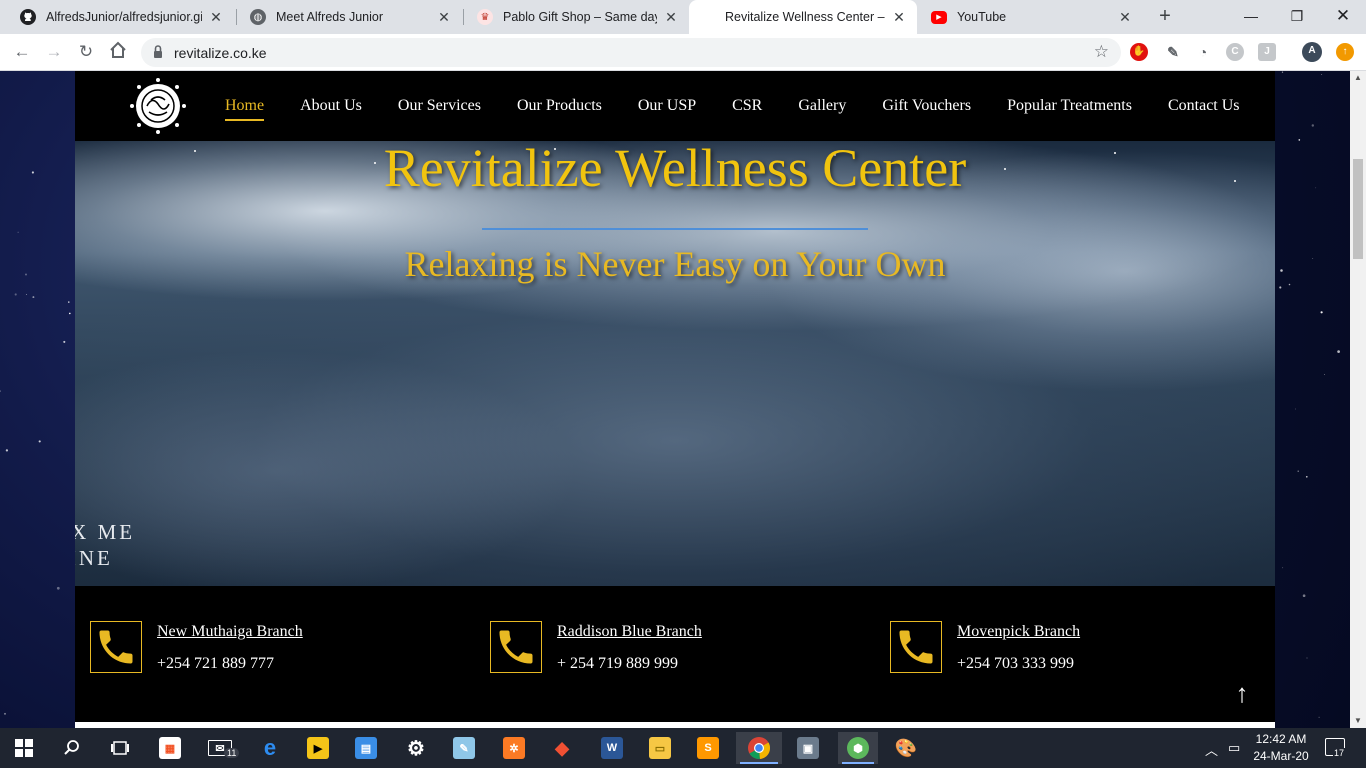 The image size is (1366, 768). Describe the element at coordinates (618, 663) in the screenshot. I see `branch-phone: + 254 719 889 999` at that location.